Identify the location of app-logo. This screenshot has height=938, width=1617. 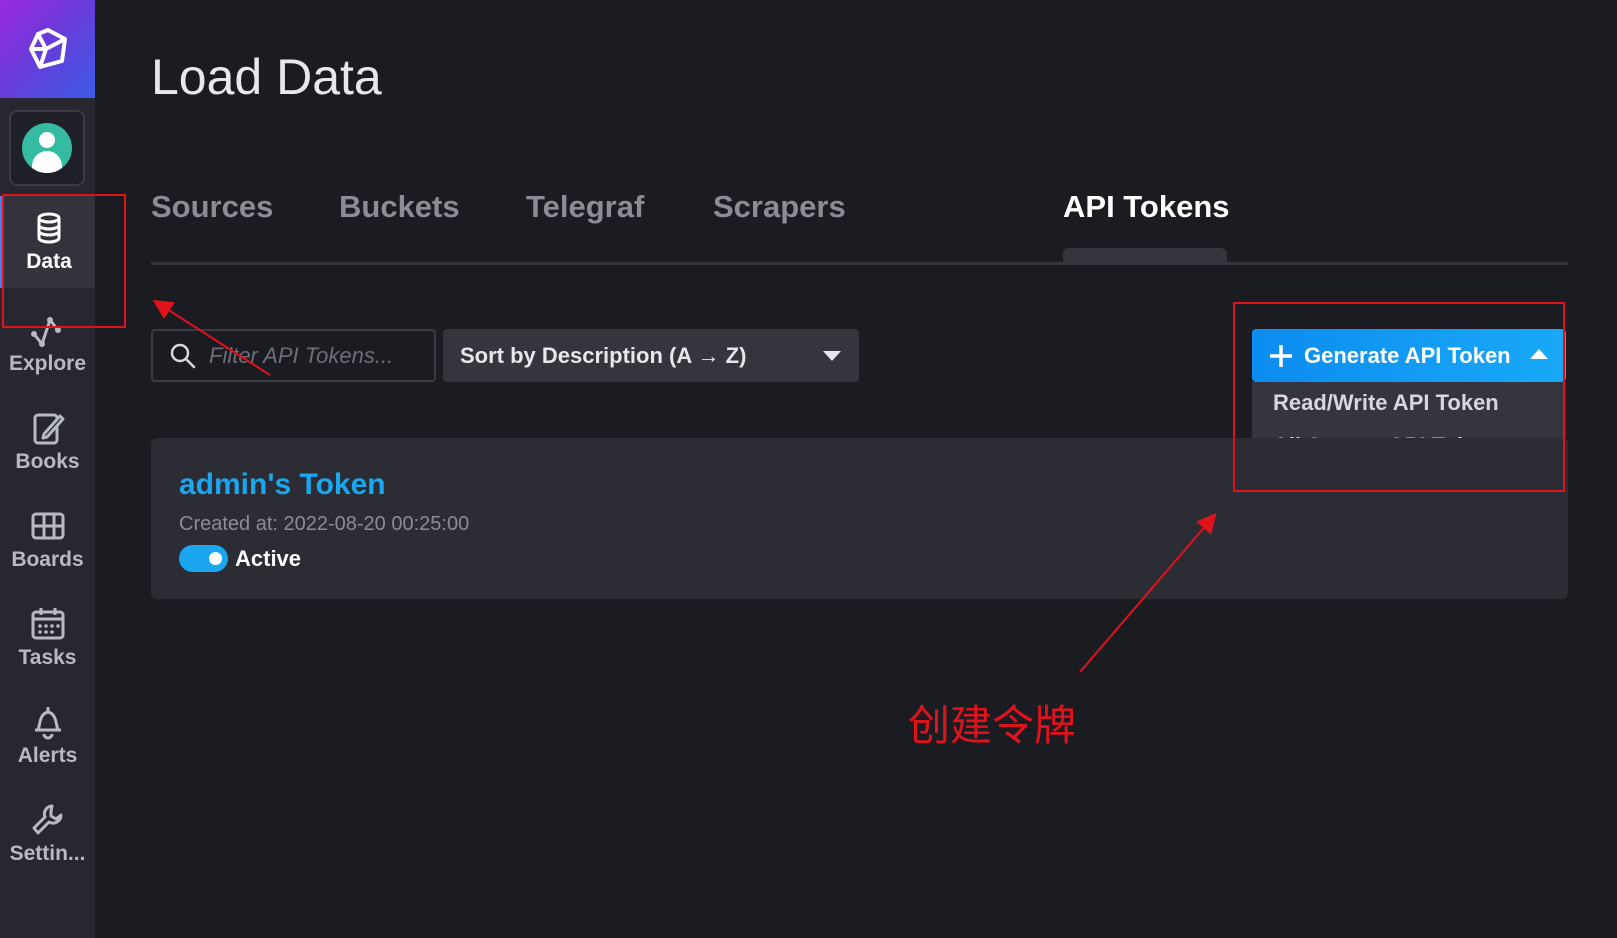
(47, 49).